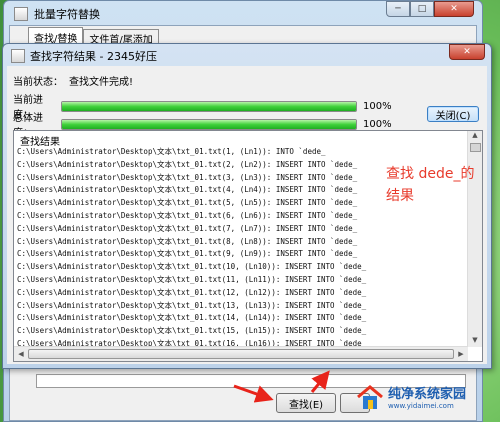  Describe the element at coordinates (427, 394) in the screenshot. I see `watermark-title: 纯净系统家园` at that location.